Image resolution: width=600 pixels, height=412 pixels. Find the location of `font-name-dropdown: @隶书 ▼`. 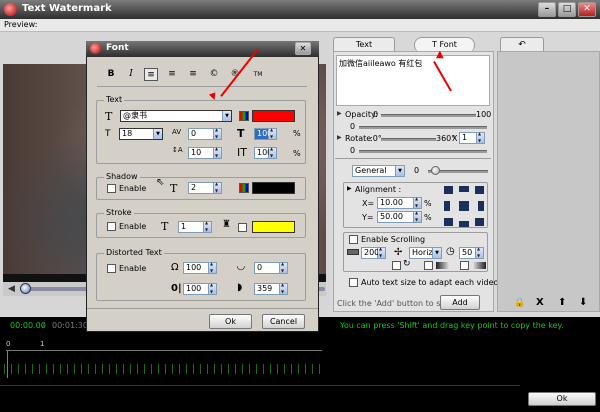

font-name-dropdown: @隶书 ▼ is located at coordinates (176, 116).